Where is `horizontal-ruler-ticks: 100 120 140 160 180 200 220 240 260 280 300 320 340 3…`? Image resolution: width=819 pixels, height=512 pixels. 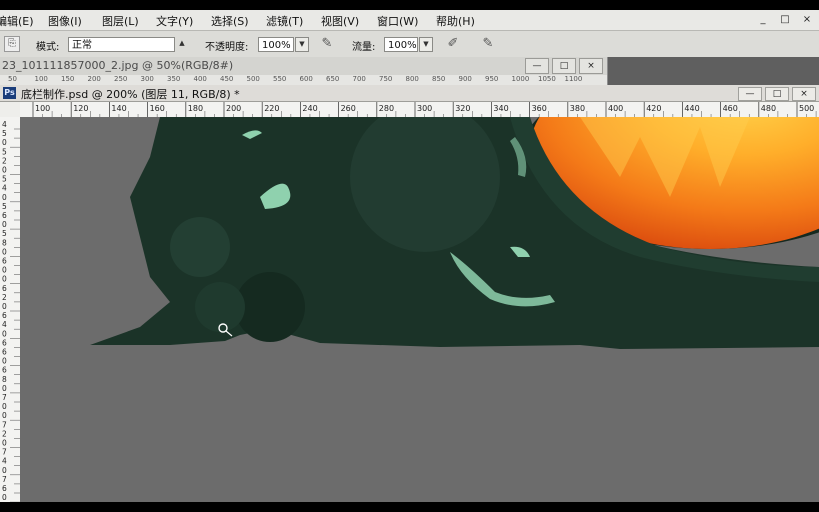
horizontal-ruler-ticks: 100 120 140 160 180 200 220 240 260 280 300 320 340 3… is located at coordinates (424, 109).